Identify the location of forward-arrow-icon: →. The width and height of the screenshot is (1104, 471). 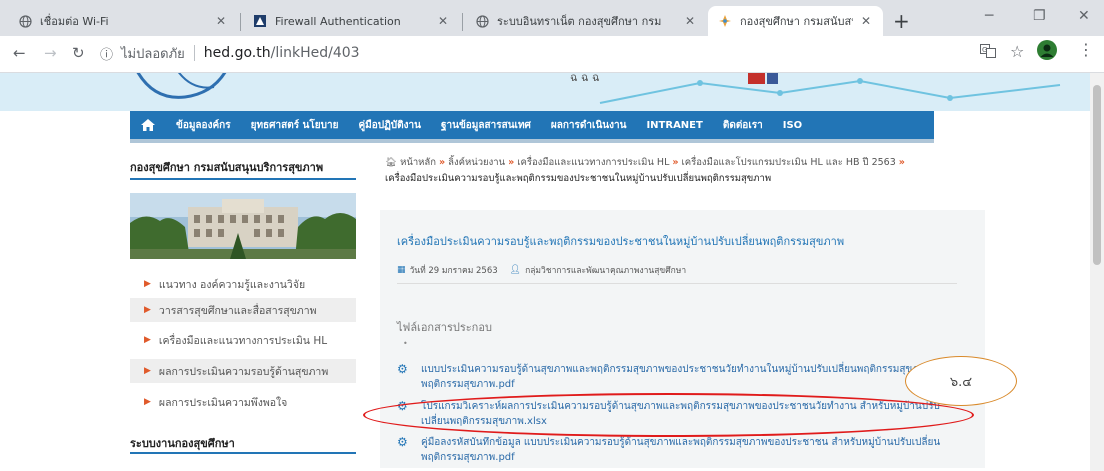
(50, 53).